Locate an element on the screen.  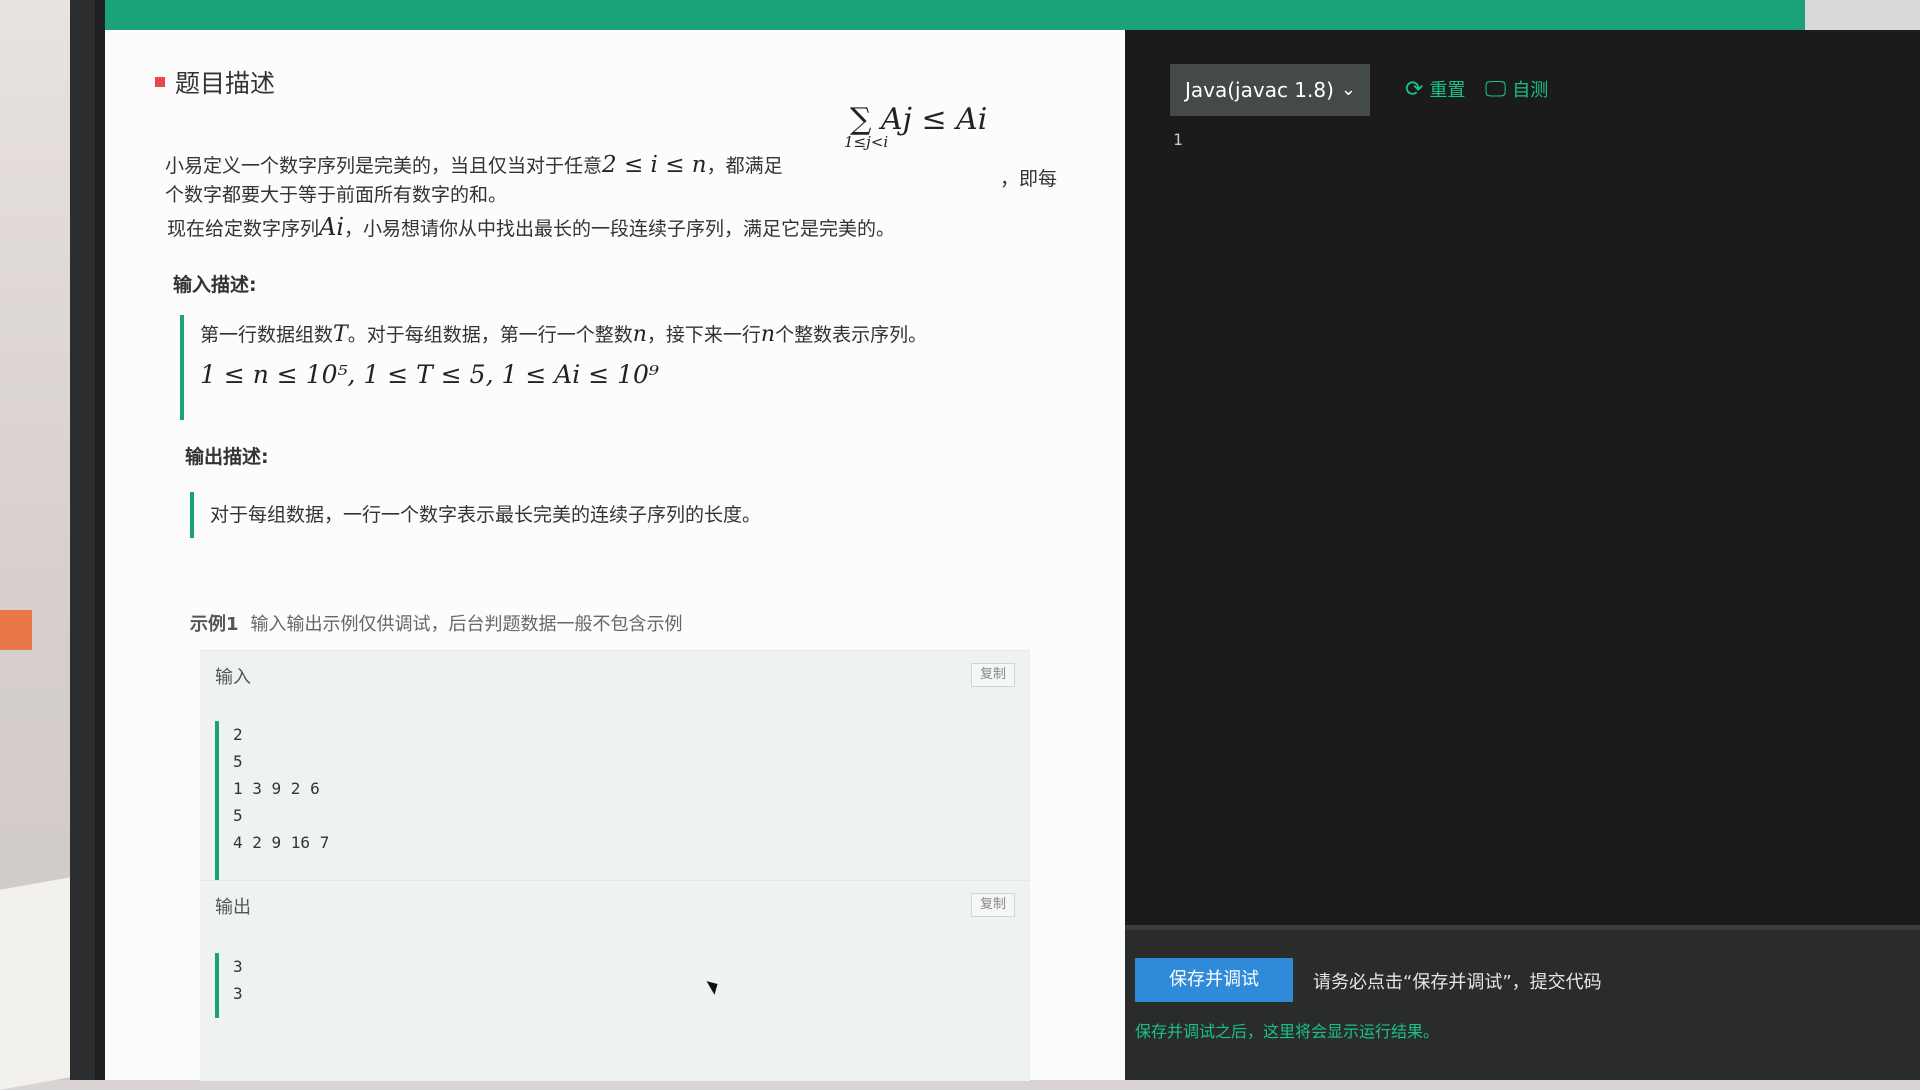
title-marker-icon is located at coordinates (160, 82).